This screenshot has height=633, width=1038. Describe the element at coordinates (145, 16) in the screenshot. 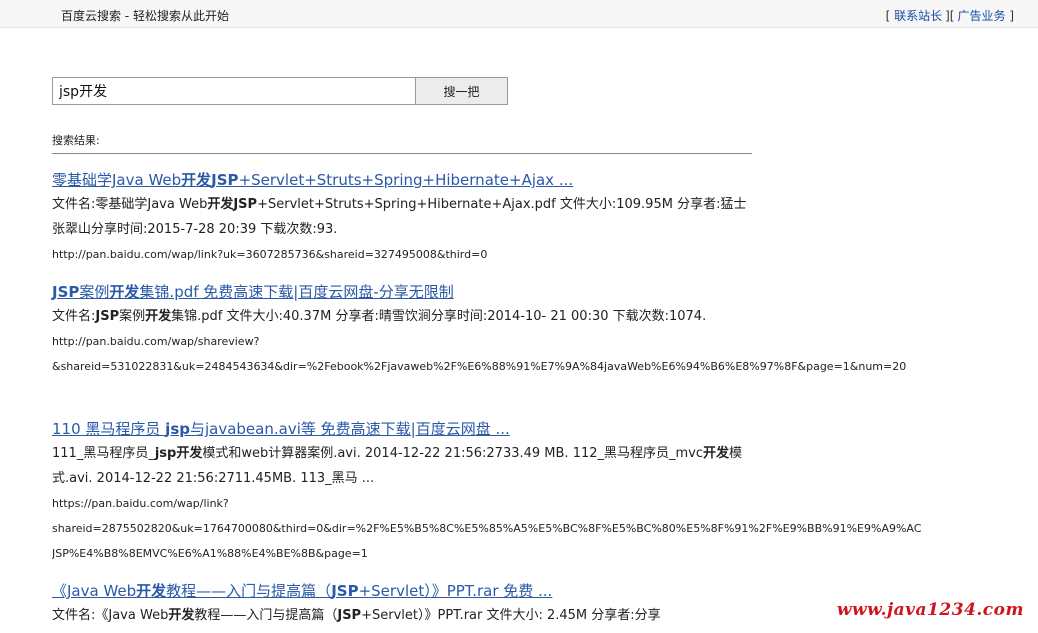

I see `site-title: 百度云搜索 - 轻松搜索从此开始` at that location.